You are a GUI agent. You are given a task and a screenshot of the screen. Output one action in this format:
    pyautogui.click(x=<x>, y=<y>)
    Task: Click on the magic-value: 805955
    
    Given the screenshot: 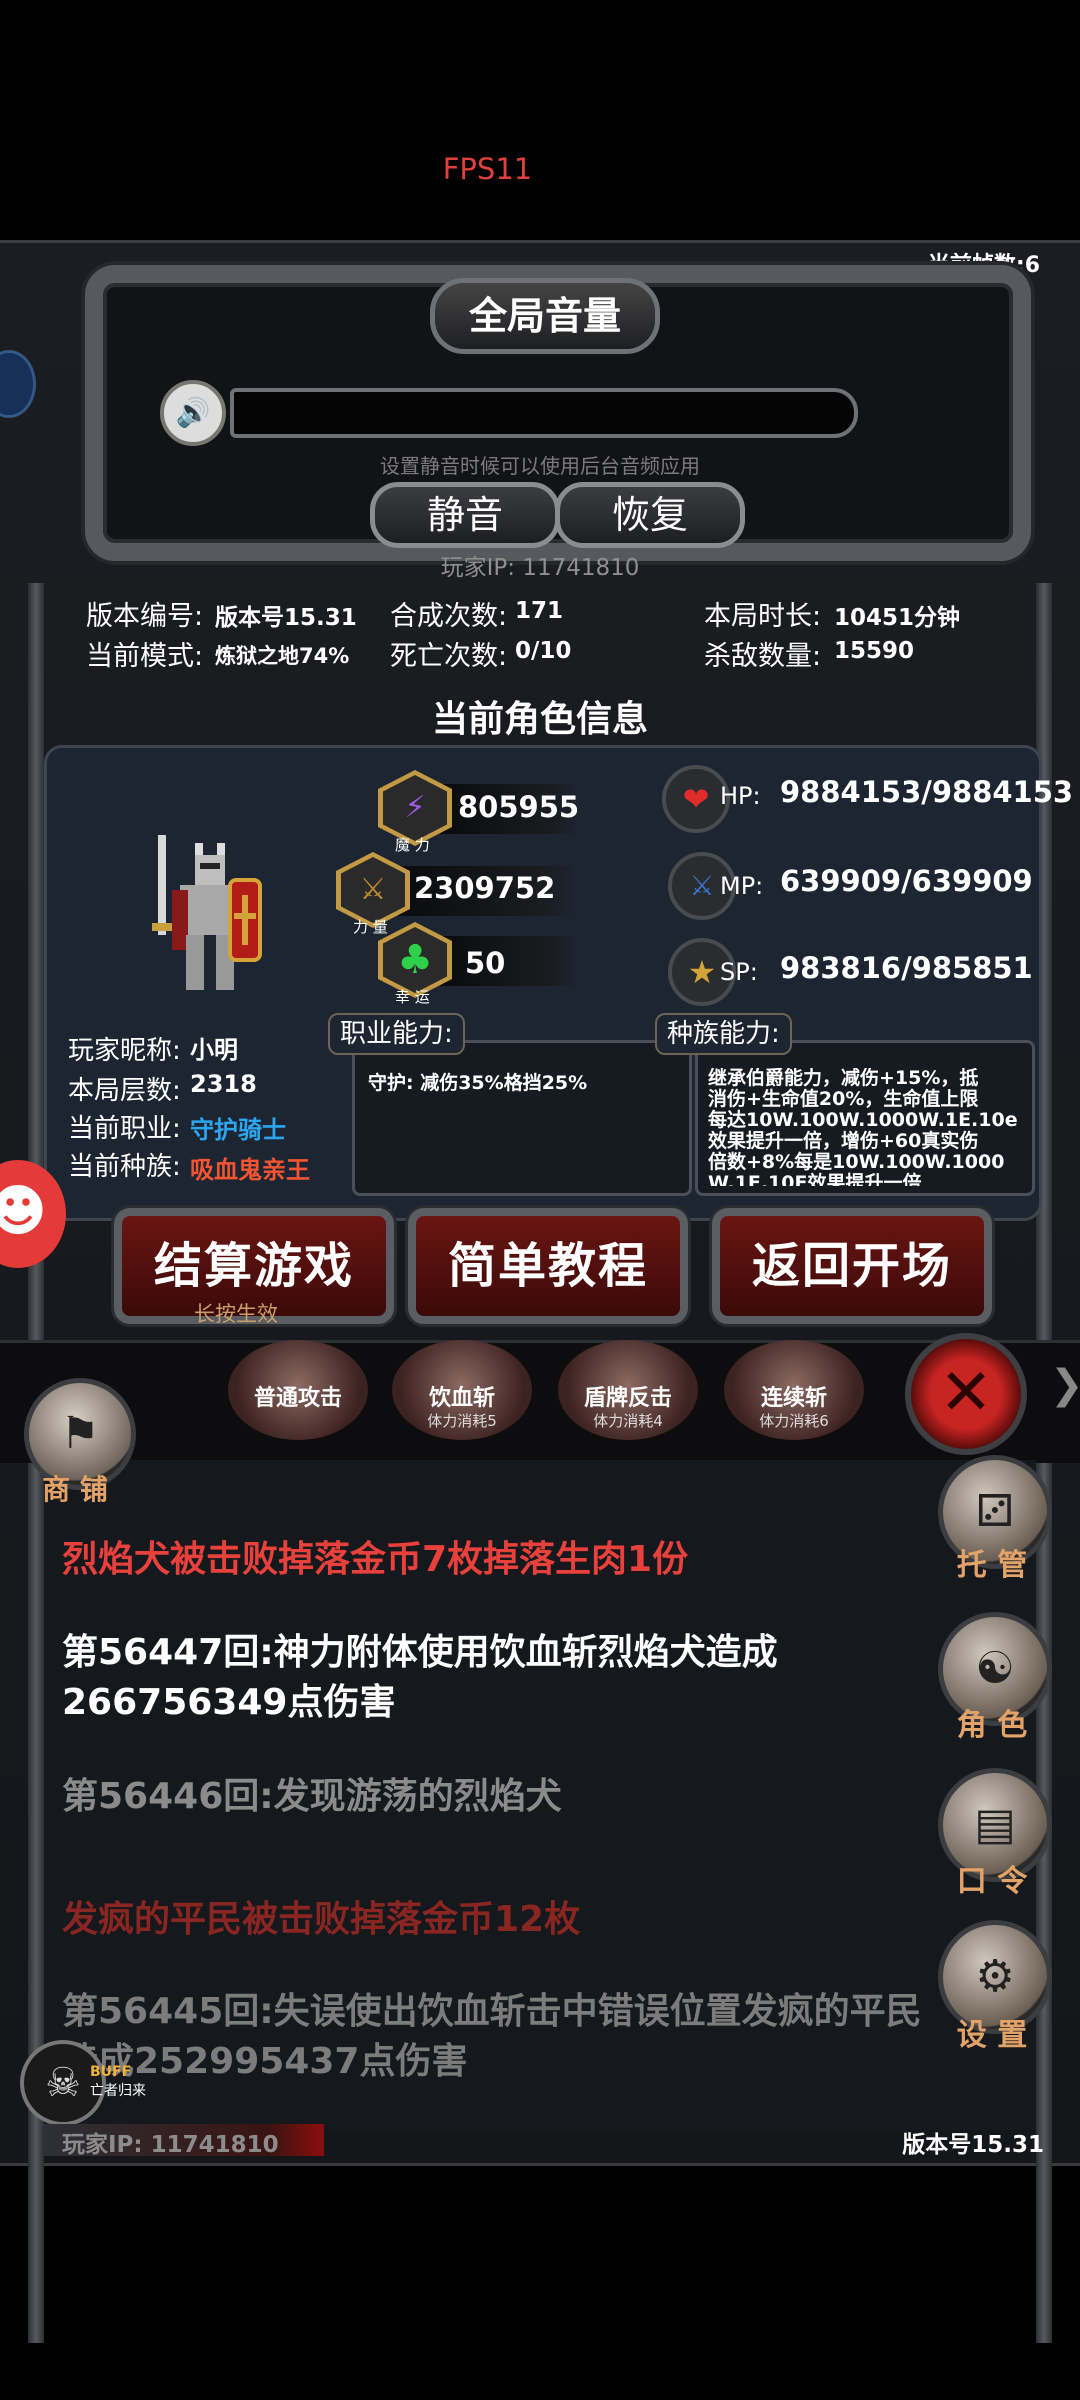 What is the action you would take?
    pyautogui.click(x=519, y=807)
    